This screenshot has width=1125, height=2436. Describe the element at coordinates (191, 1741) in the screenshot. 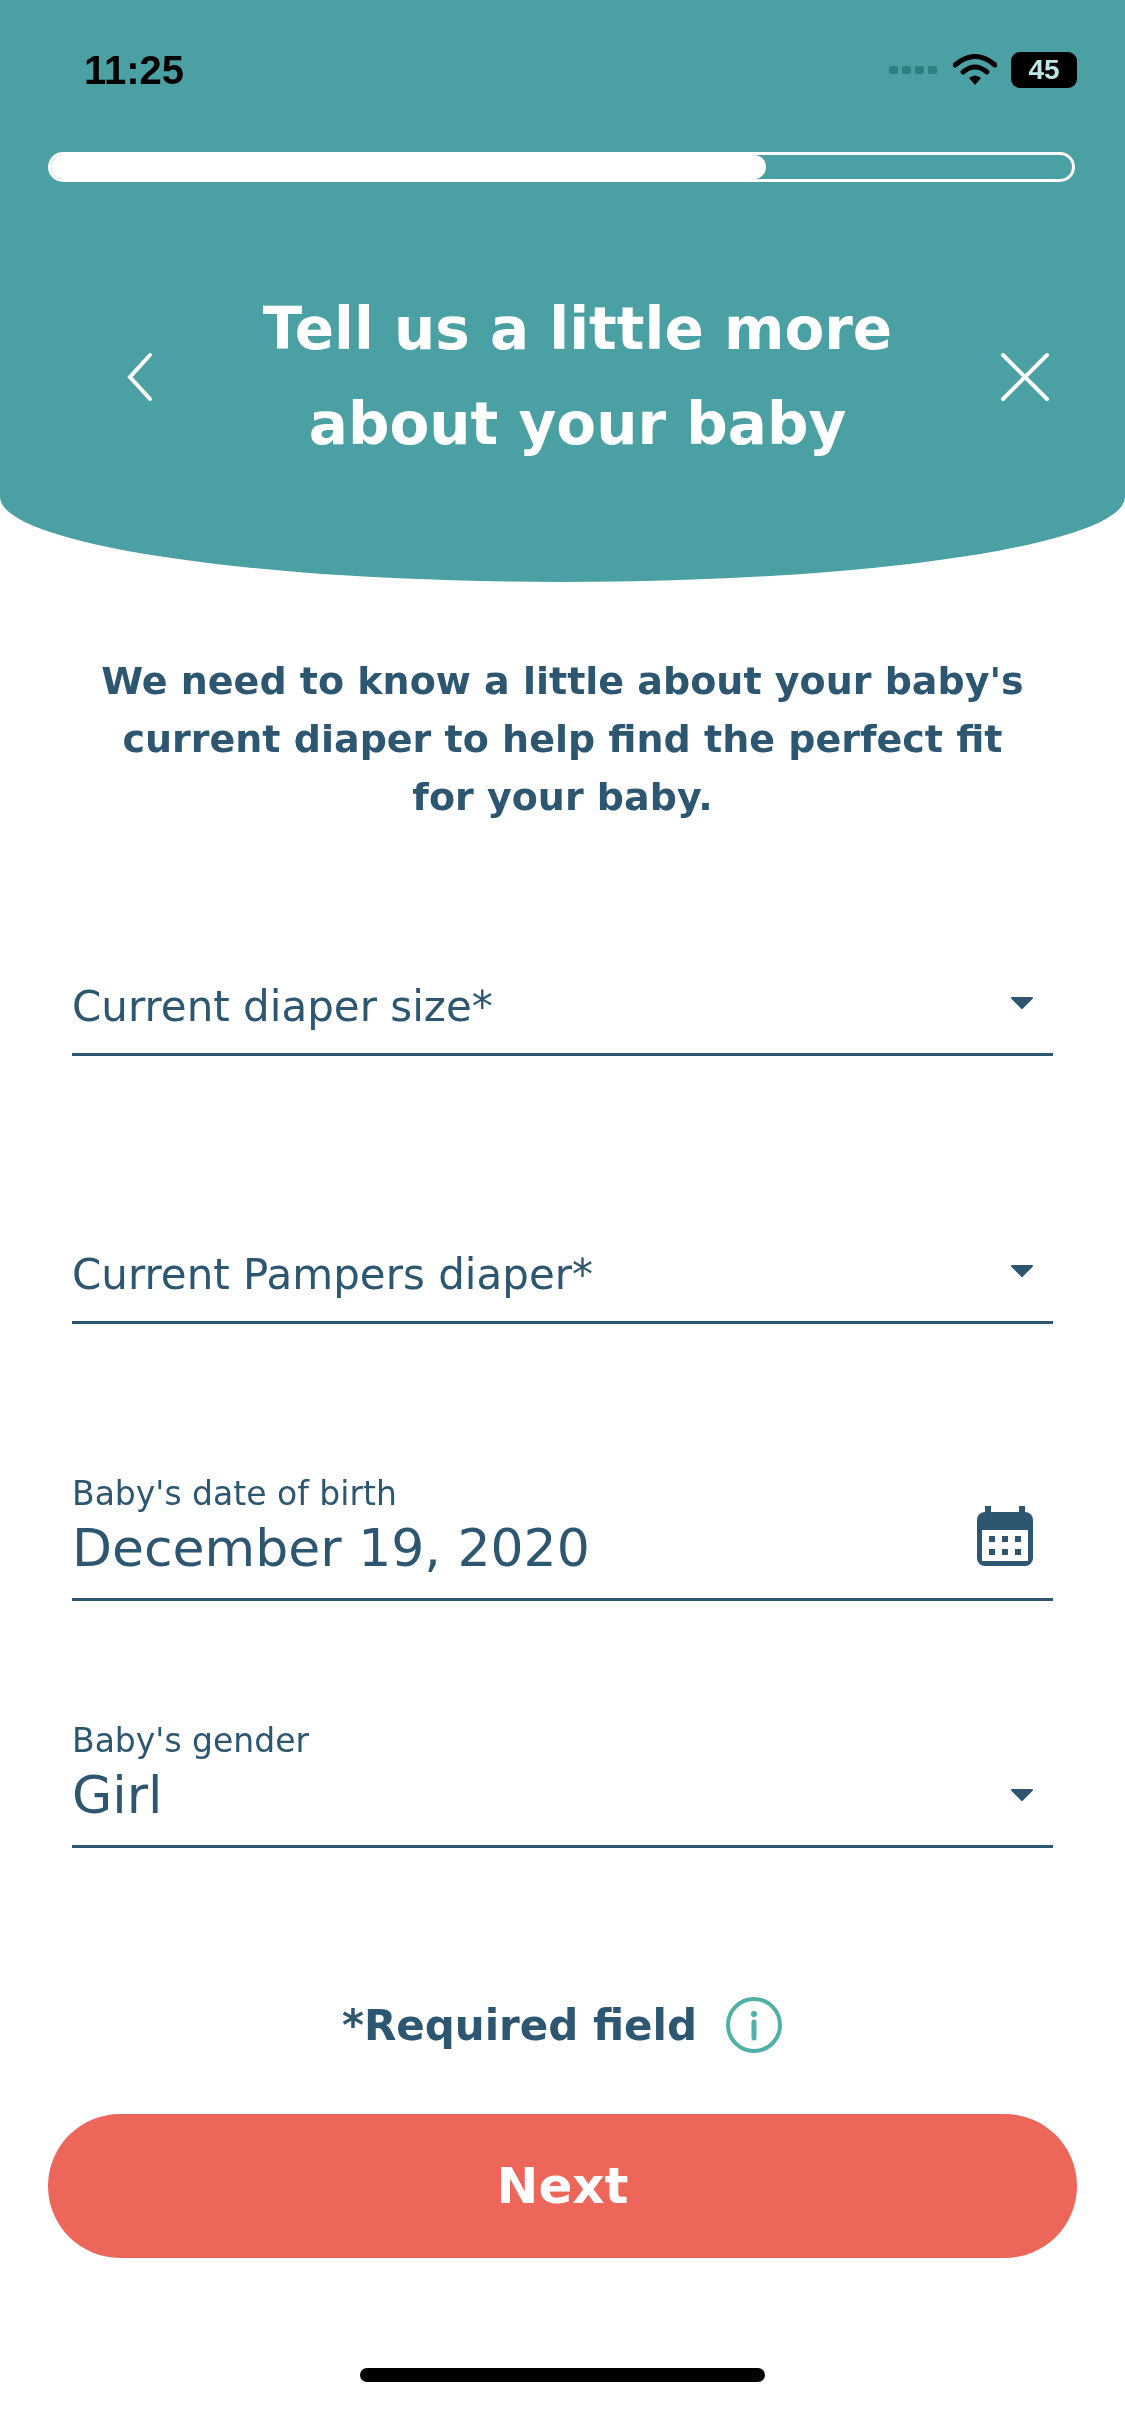

I see `field-label: Baby's gender` at that location.